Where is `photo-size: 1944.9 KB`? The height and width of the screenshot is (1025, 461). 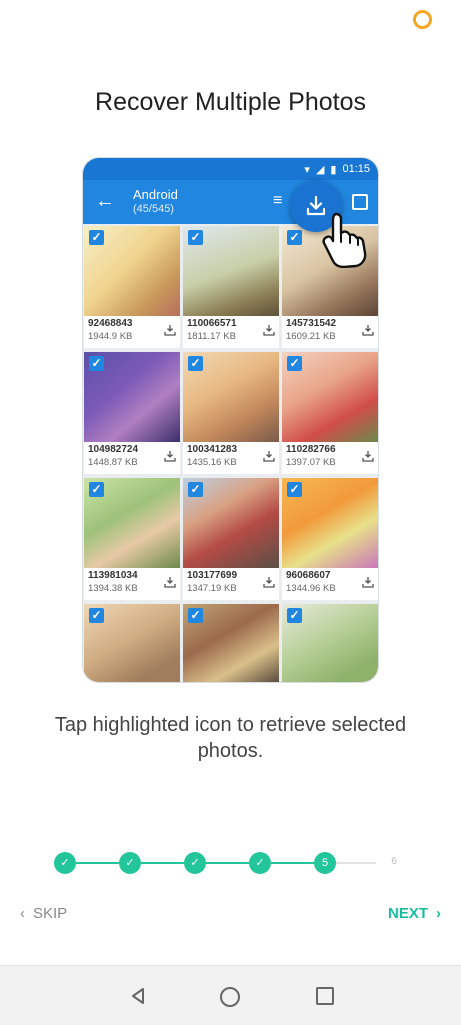 photo-size: 1944.9 KB is located at coordinates (110, 336).